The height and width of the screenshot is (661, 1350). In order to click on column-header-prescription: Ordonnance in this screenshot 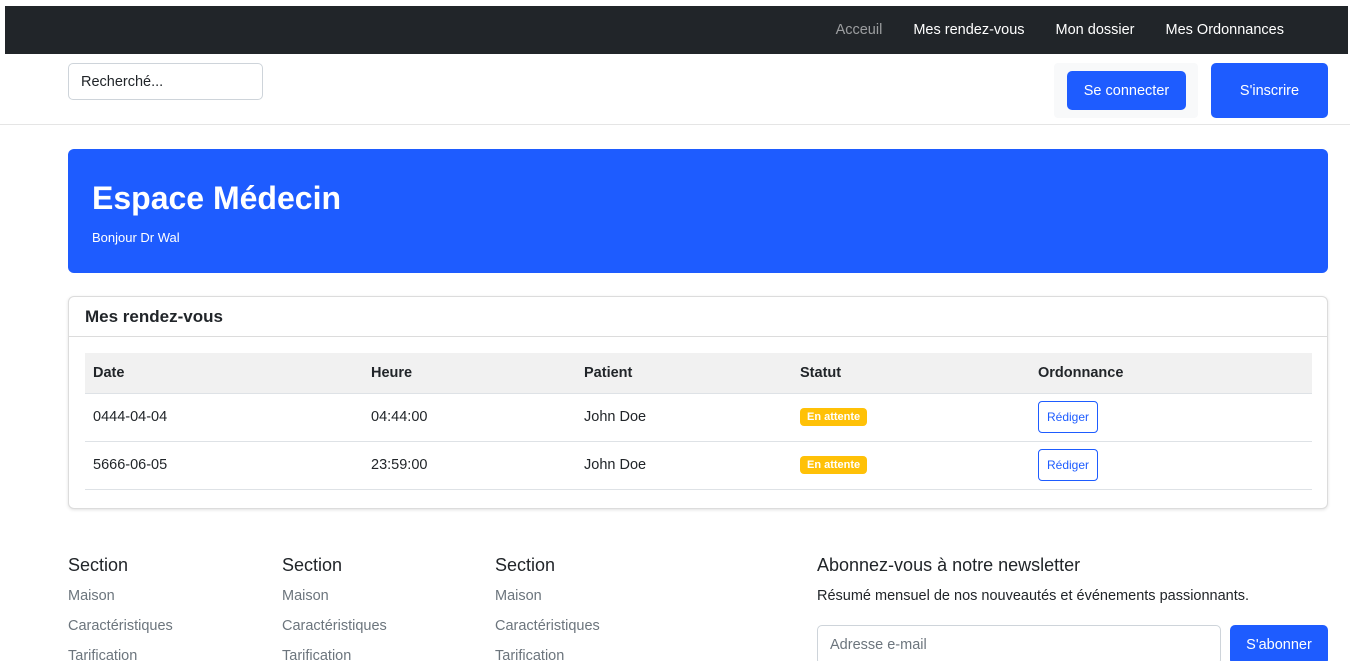, I will do `click(1171, 373)`.